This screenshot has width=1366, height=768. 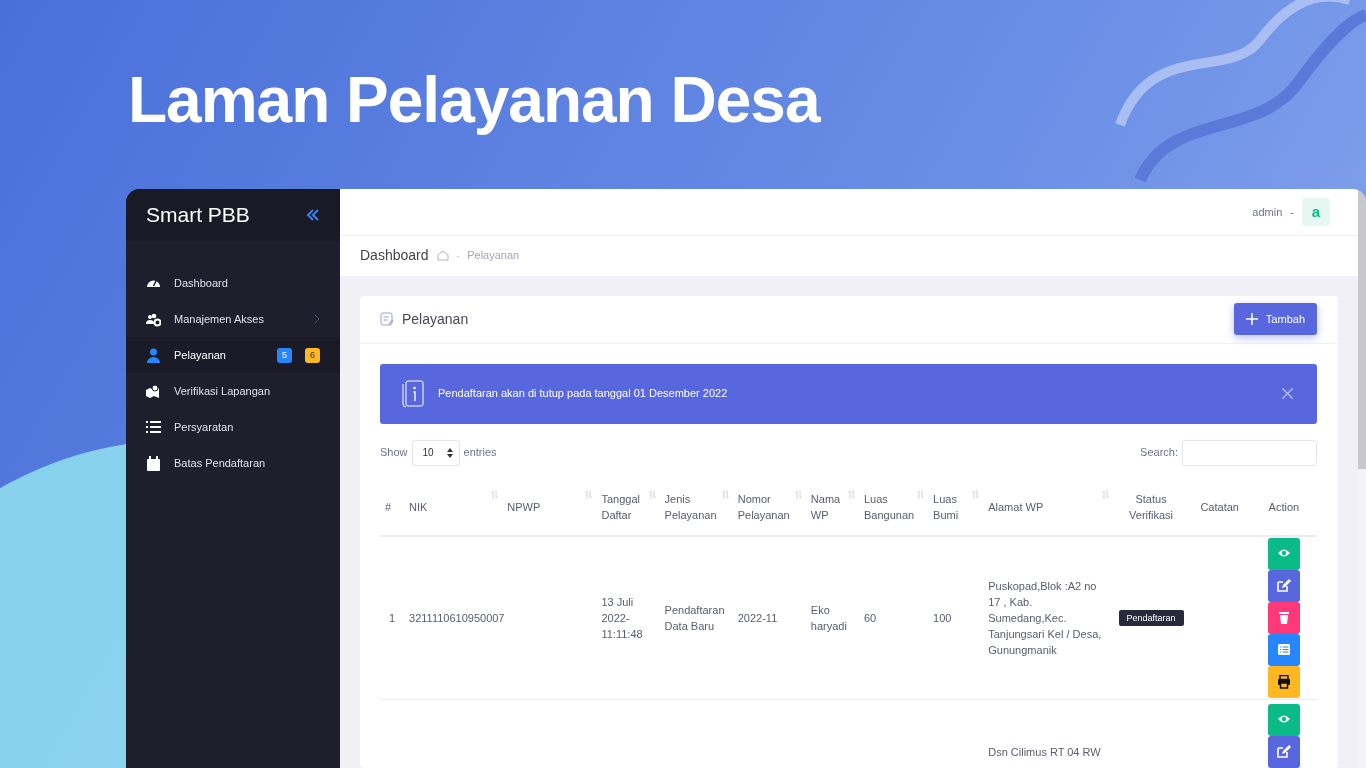 I want to click on table-cell: 2022-11, so click(x=757, y=617).